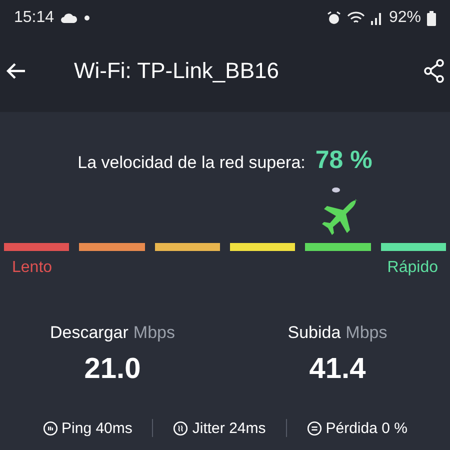 The image size is (450, 450). I want to click on cloud-icon, so click(69, 18).